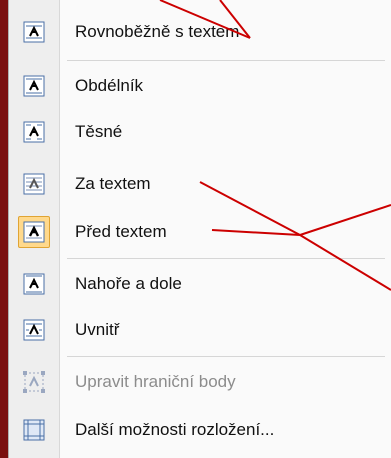  Describe the element at coordinates (121, 231) in the screenshot. I see `menu-item-label: Před textem` at that location.